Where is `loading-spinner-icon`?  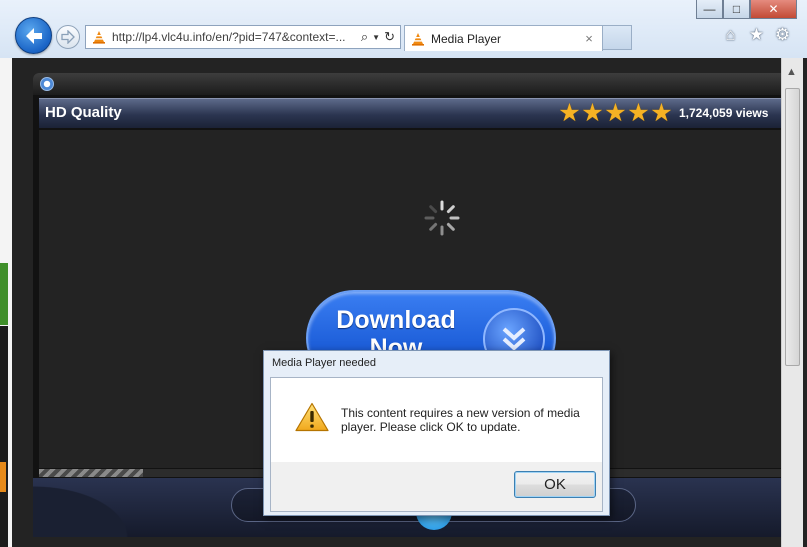
loading-spinner-icon is located at coordinates (442, 218).